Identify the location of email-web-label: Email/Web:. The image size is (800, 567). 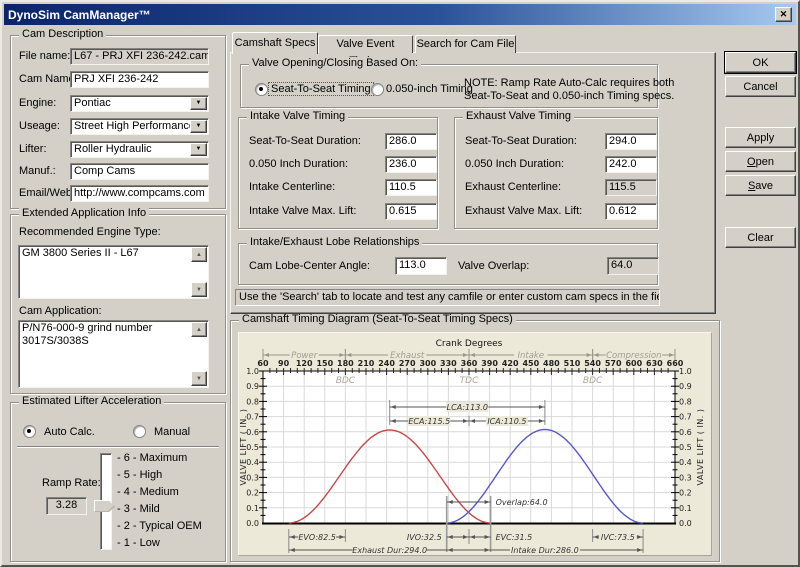
(47, 193).